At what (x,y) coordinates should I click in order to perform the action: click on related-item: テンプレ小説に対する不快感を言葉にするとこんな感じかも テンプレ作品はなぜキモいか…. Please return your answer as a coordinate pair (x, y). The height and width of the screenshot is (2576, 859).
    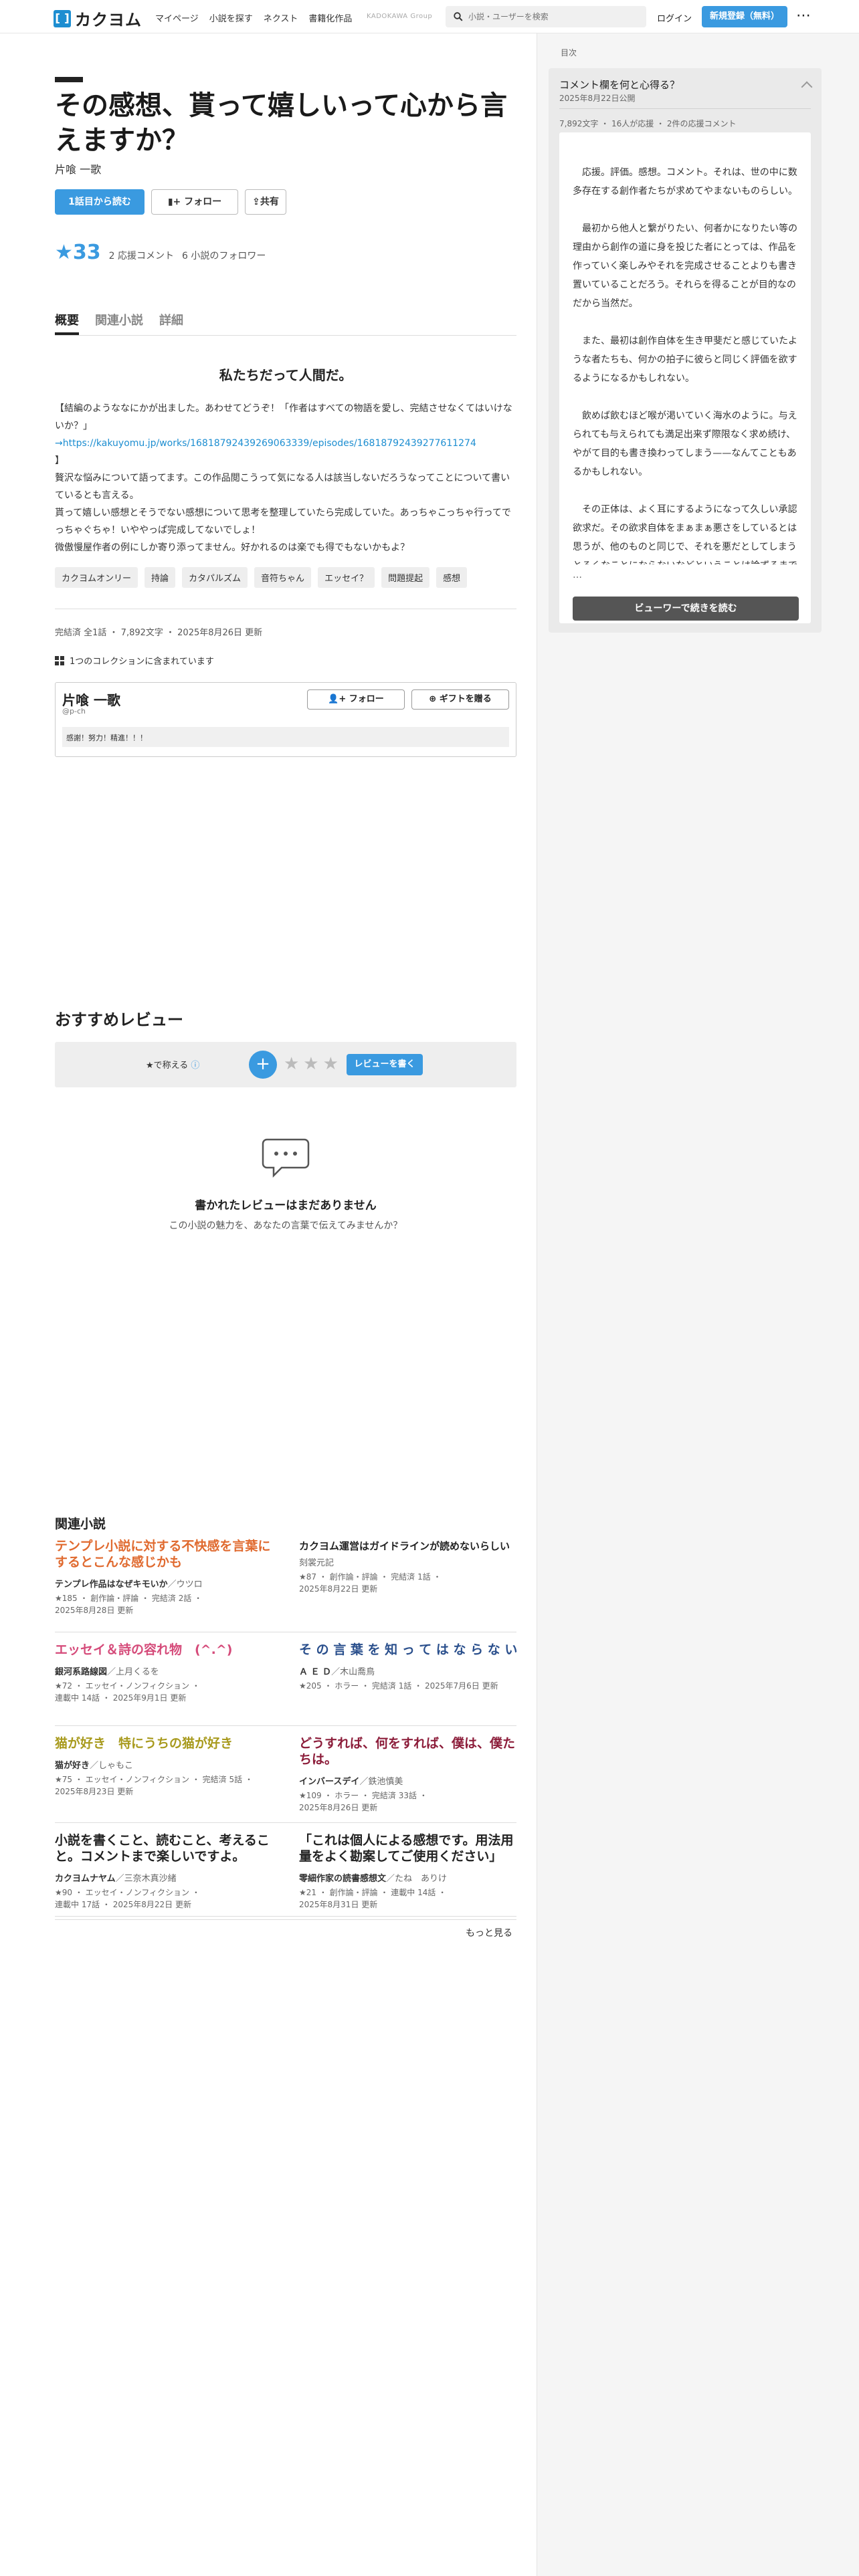
    Looking at the image, I should click on (166, 1577).